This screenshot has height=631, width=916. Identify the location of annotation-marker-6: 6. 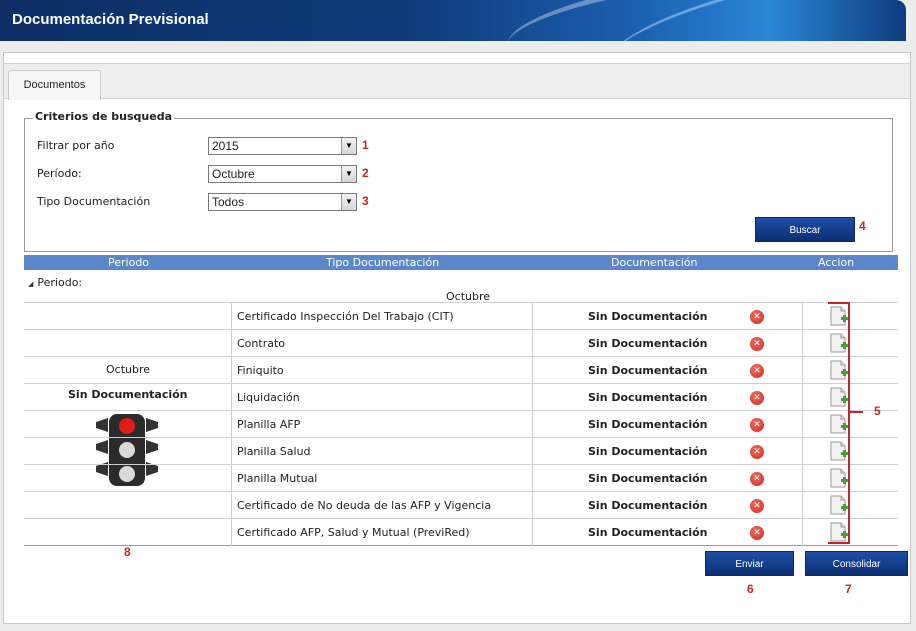
(750, 589).